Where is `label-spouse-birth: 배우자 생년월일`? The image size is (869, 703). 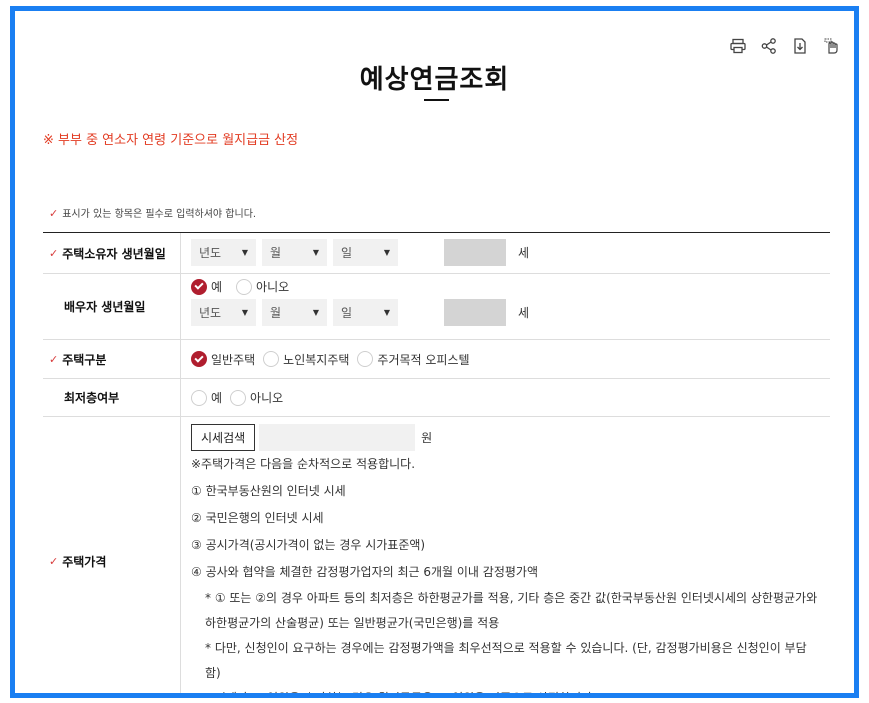
label-spouse-birth: 배우자 생년월일 is located at coordinates (112, 306).